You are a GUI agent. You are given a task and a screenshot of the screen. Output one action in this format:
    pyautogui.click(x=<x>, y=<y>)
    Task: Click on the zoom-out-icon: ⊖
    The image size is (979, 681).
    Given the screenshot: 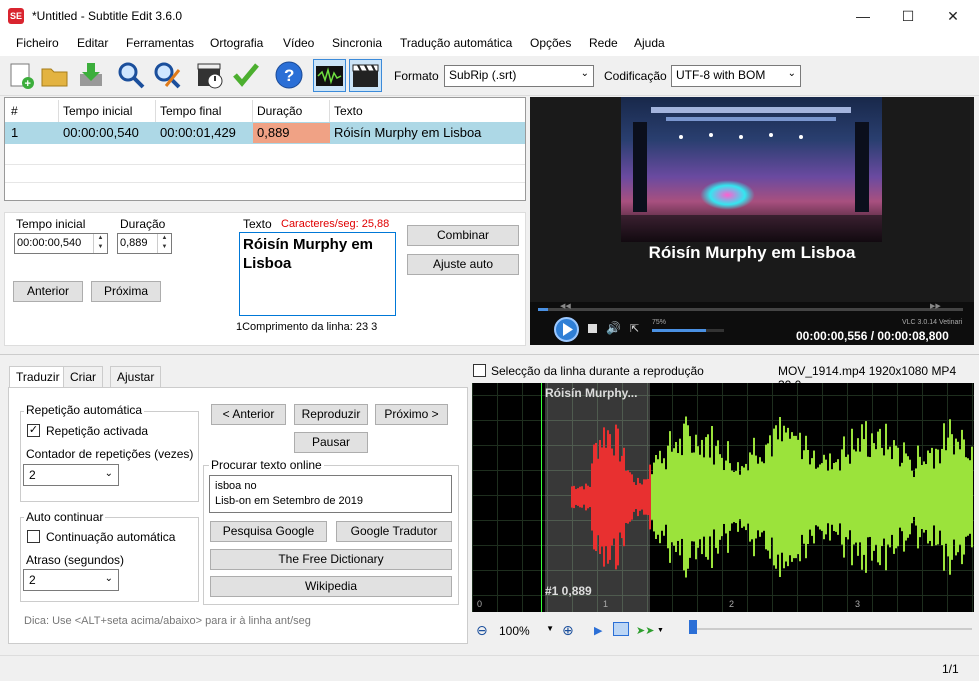 What is the action you would take?
    pyautogui.click(x=482, y=630)
    